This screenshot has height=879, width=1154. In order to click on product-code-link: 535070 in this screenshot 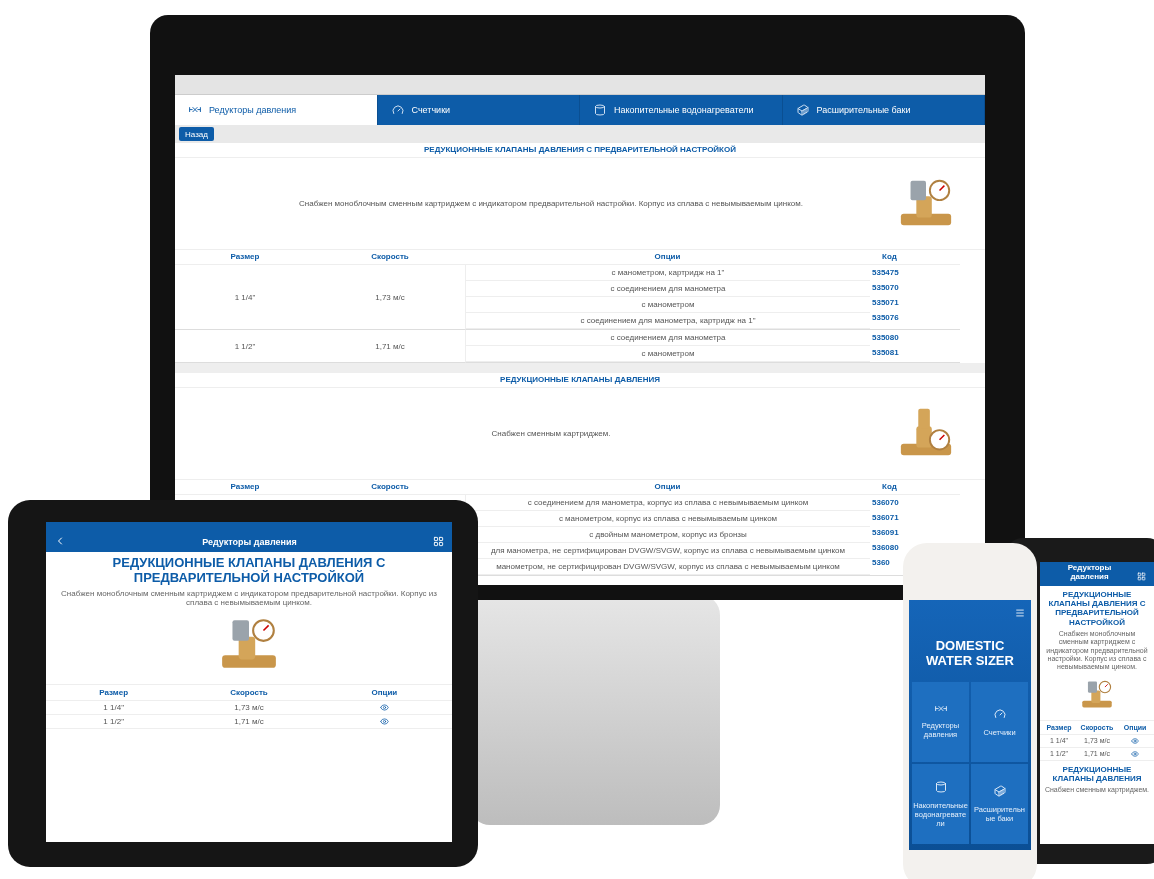, I will do `click(884, 287)`.